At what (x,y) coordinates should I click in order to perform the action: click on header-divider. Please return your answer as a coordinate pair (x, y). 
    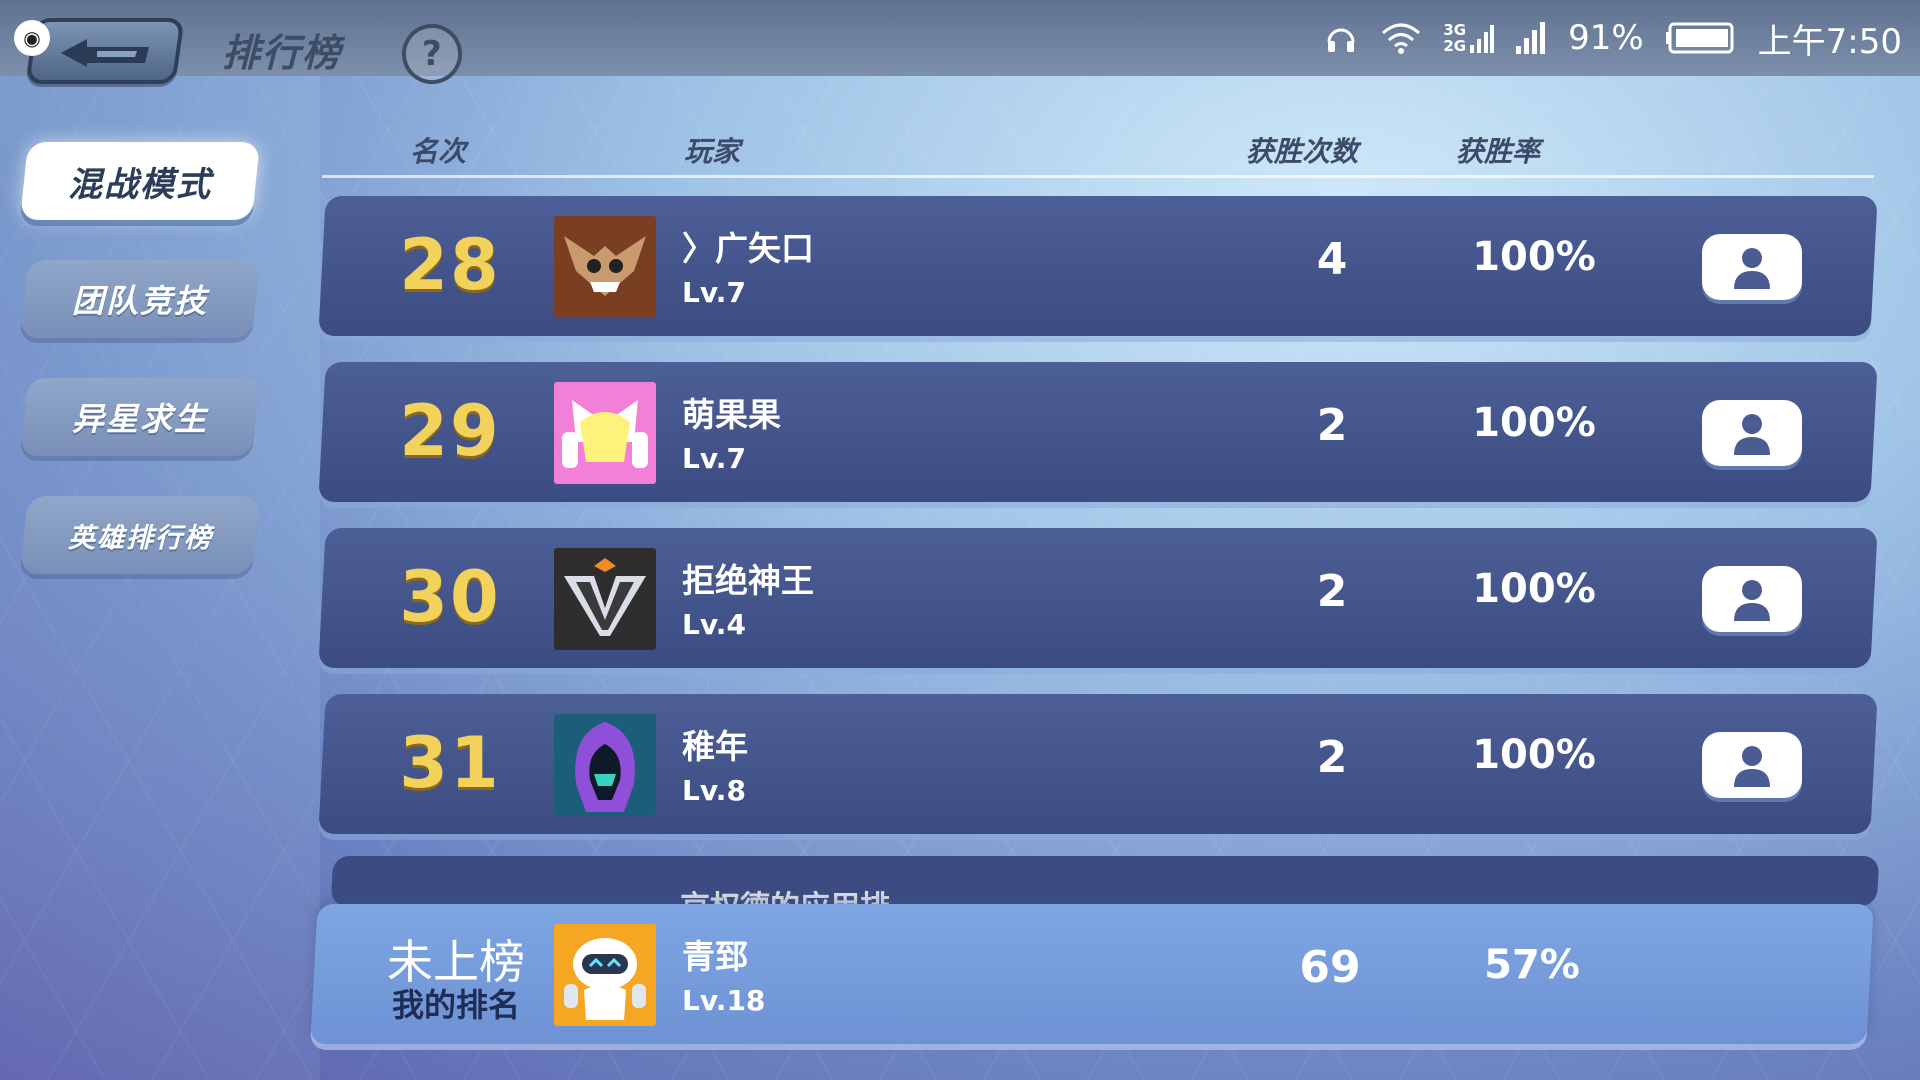
    Looking at the image, I should click on (1098, 176).